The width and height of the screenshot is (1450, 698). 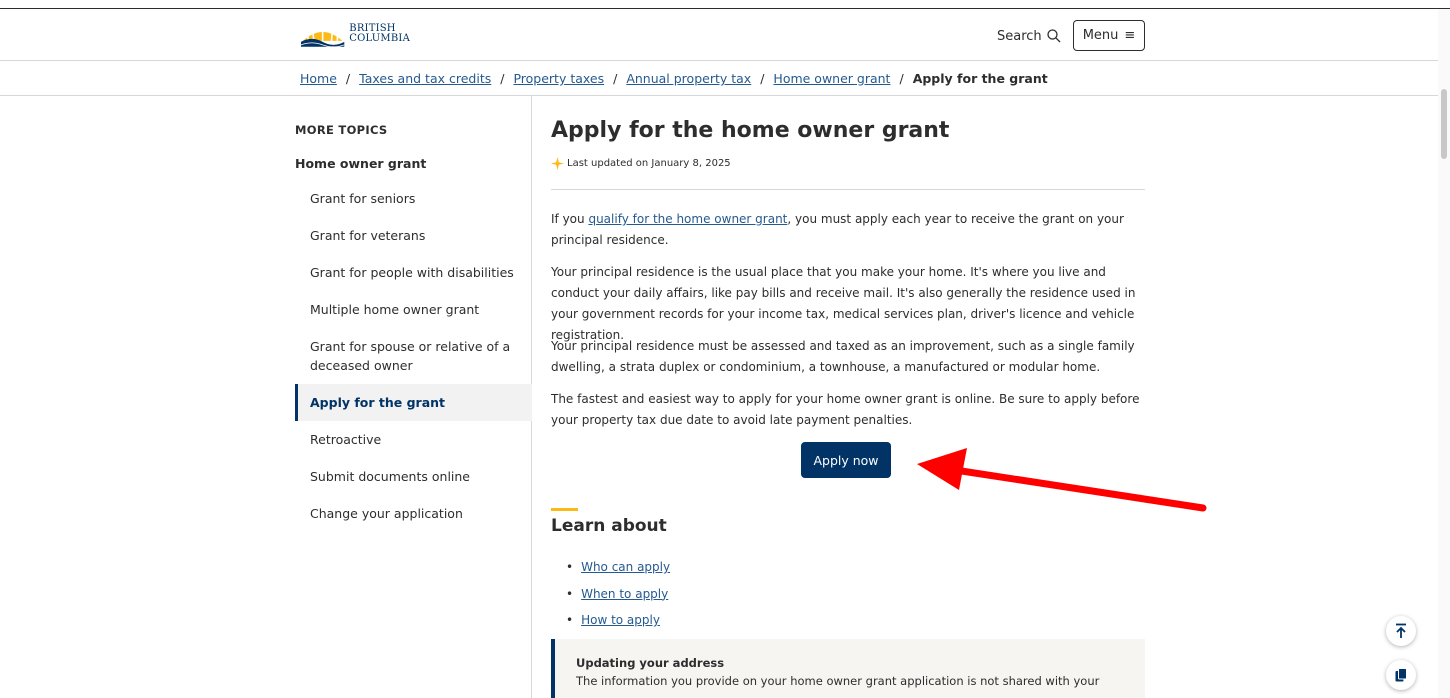 What do you see at coordinates (413, 235) in the screenshot?
I see `sidebar-item-grant-for-veterans: Grant for veterans` at bounding box center [413, 235].